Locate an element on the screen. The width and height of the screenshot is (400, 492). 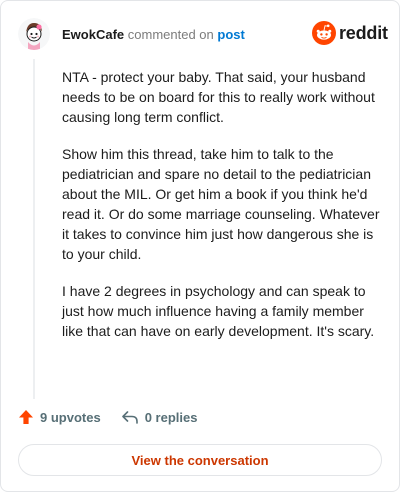
snoo-avatar-icon is located at coordinates (34, 34).